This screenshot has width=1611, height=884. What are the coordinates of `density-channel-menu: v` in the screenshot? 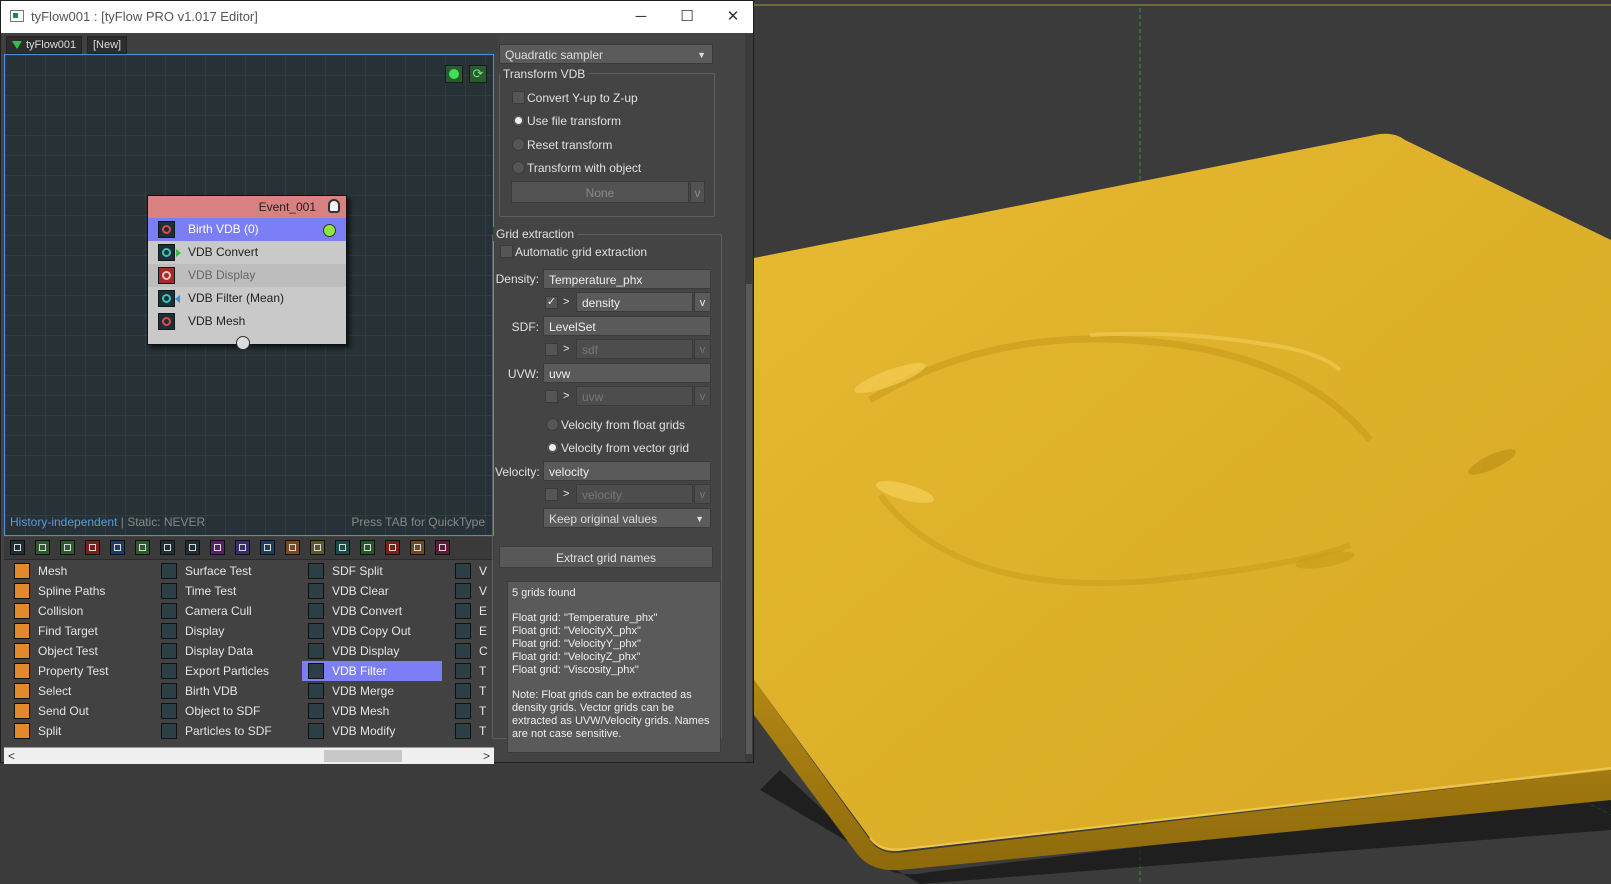 It's located at (702, 302).